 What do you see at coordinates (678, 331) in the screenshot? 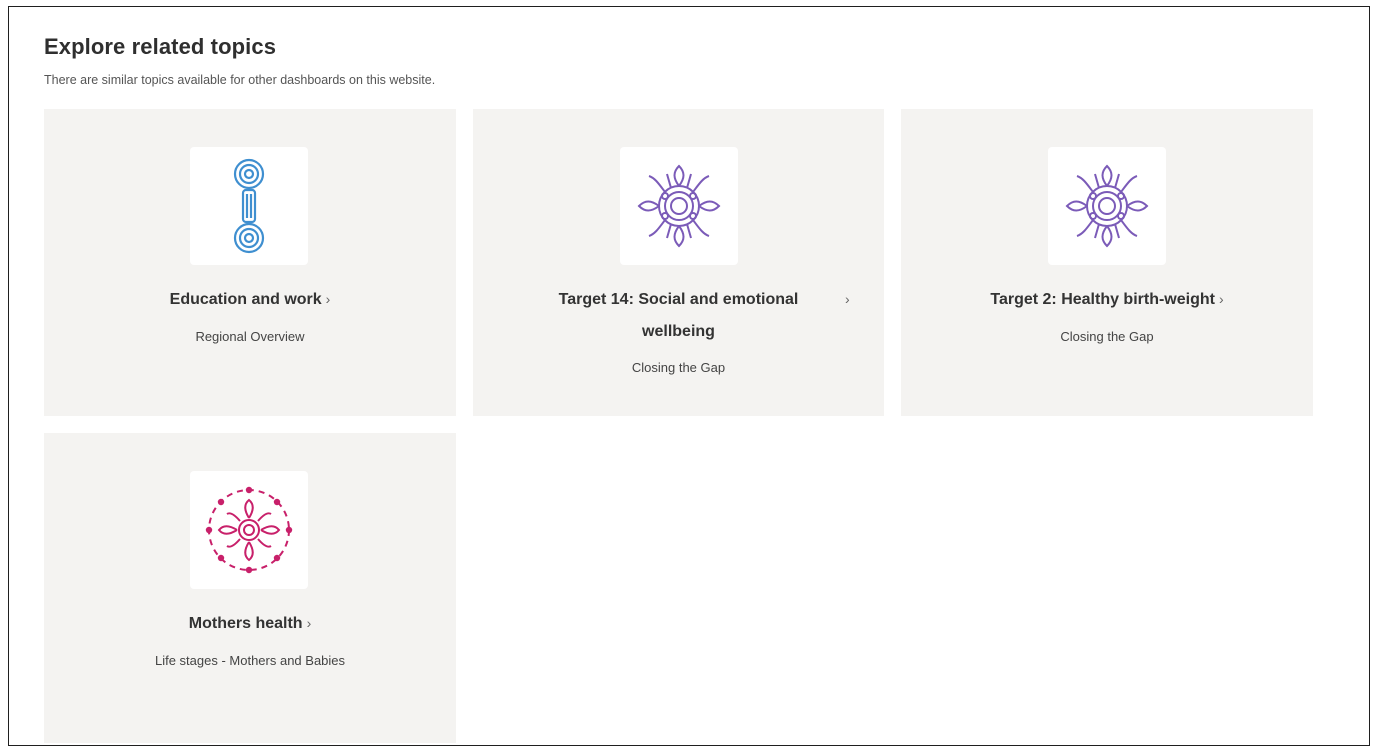
I see `card-title-line2: wellbeing` at bounding box center [678, 331].